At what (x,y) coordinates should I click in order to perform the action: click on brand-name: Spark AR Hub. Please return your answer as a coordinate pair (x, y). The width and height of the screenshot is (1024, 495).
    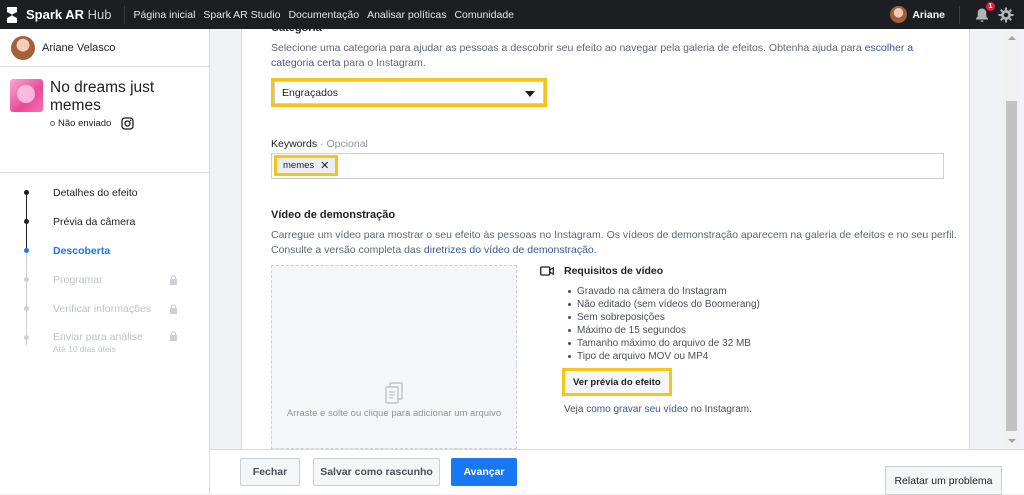
    Looking at the image, I should click on (69, 14).